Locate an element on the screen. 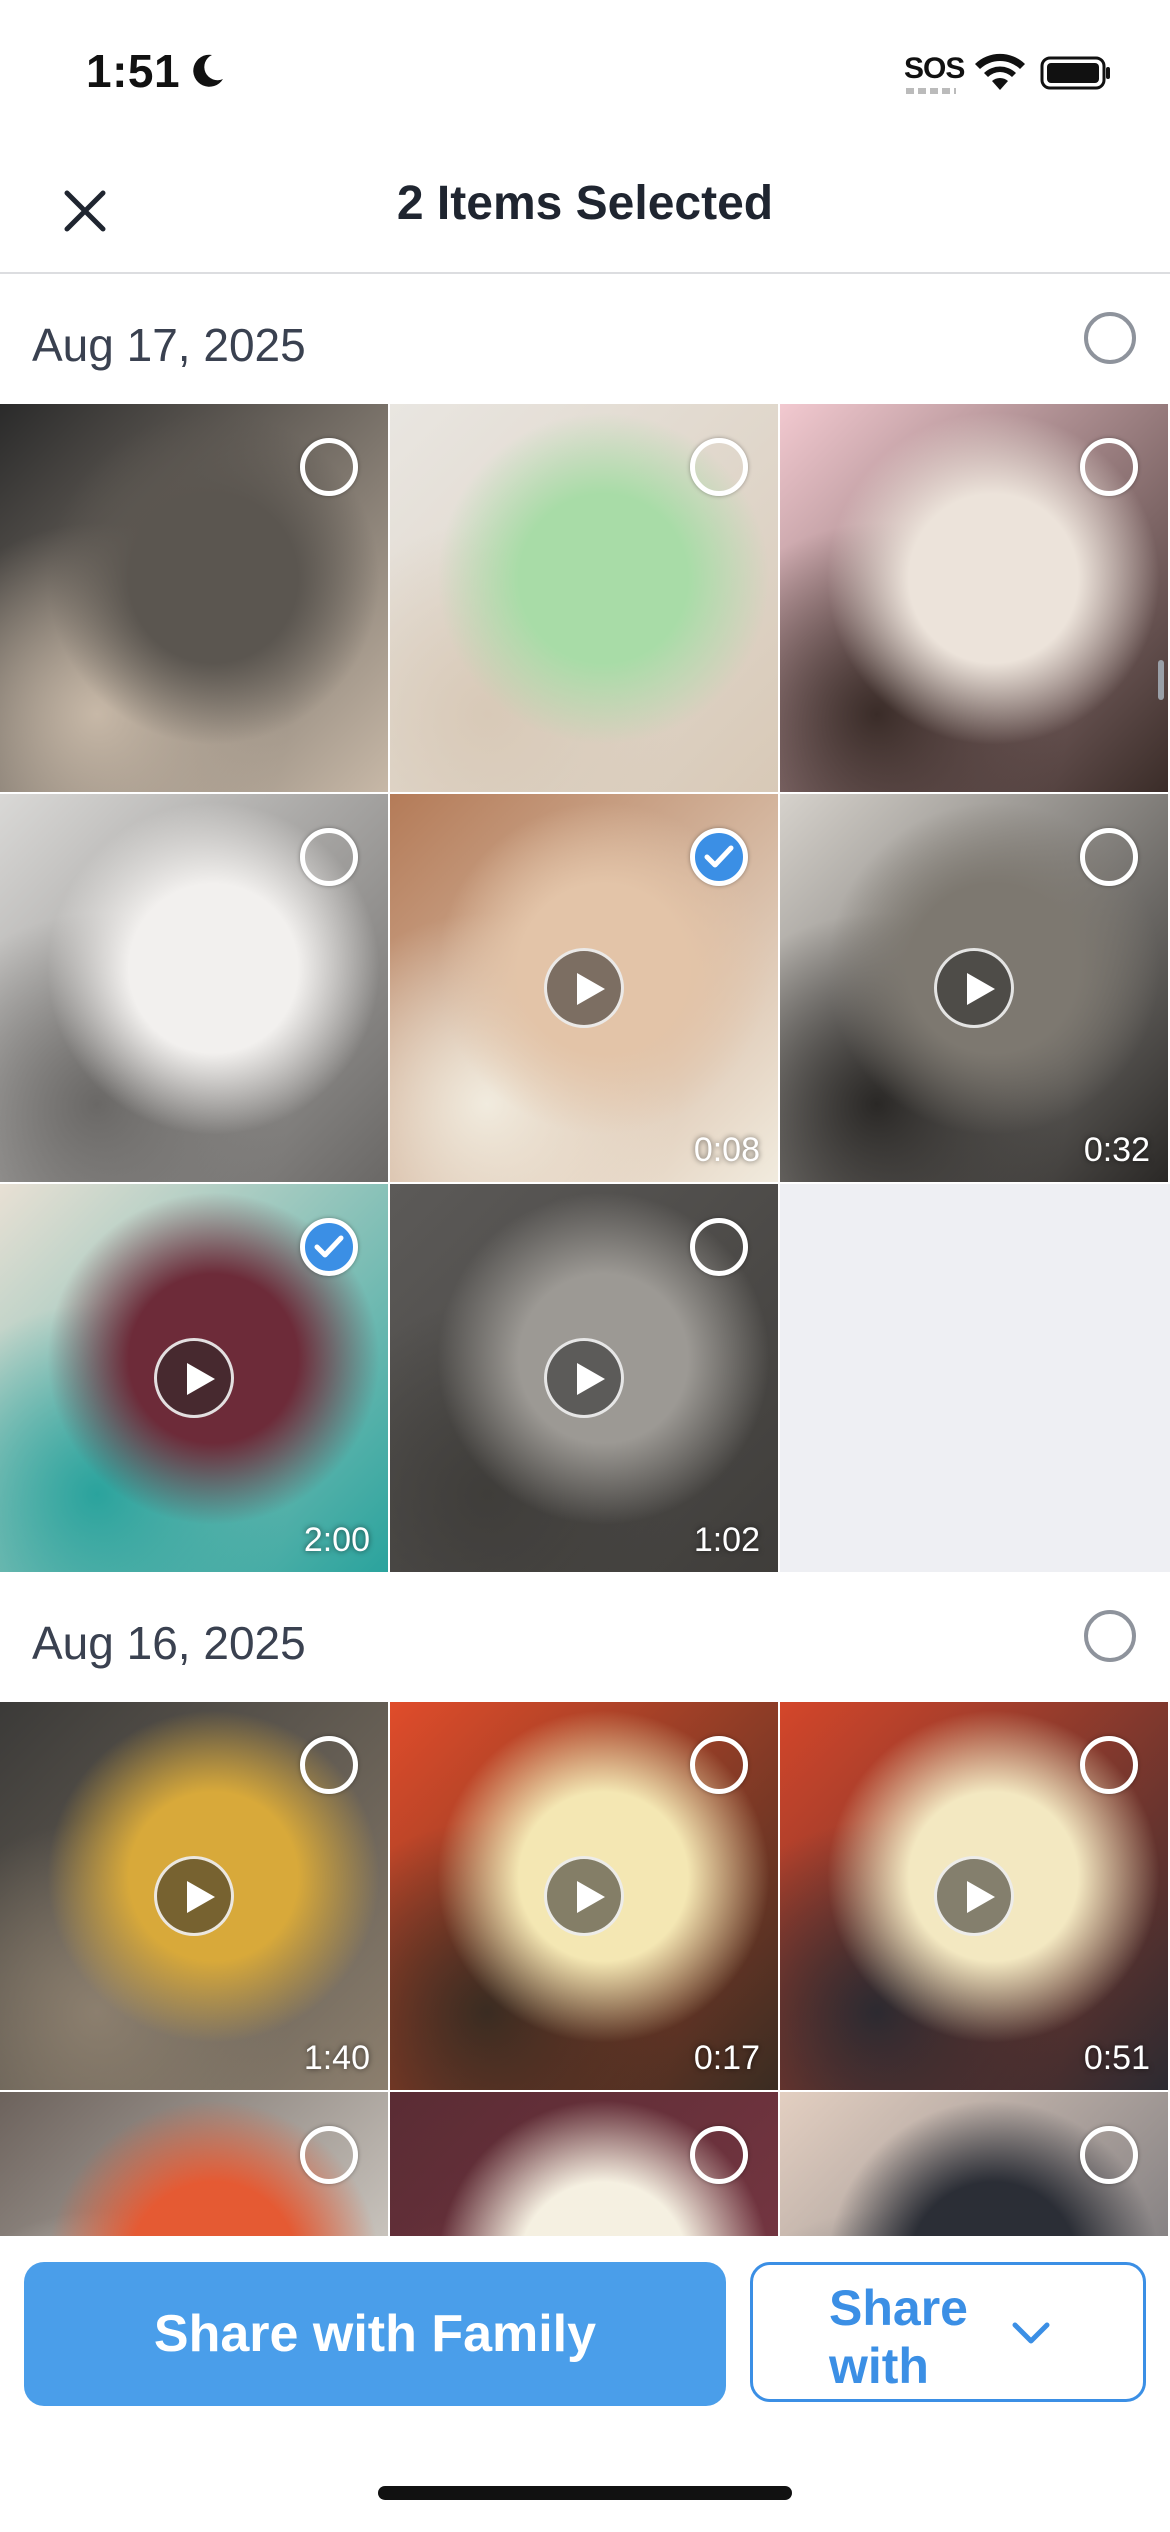 The image size is (1170, 2532). video-thumbnail: 0:51 is located at coordinates (974, 1896).